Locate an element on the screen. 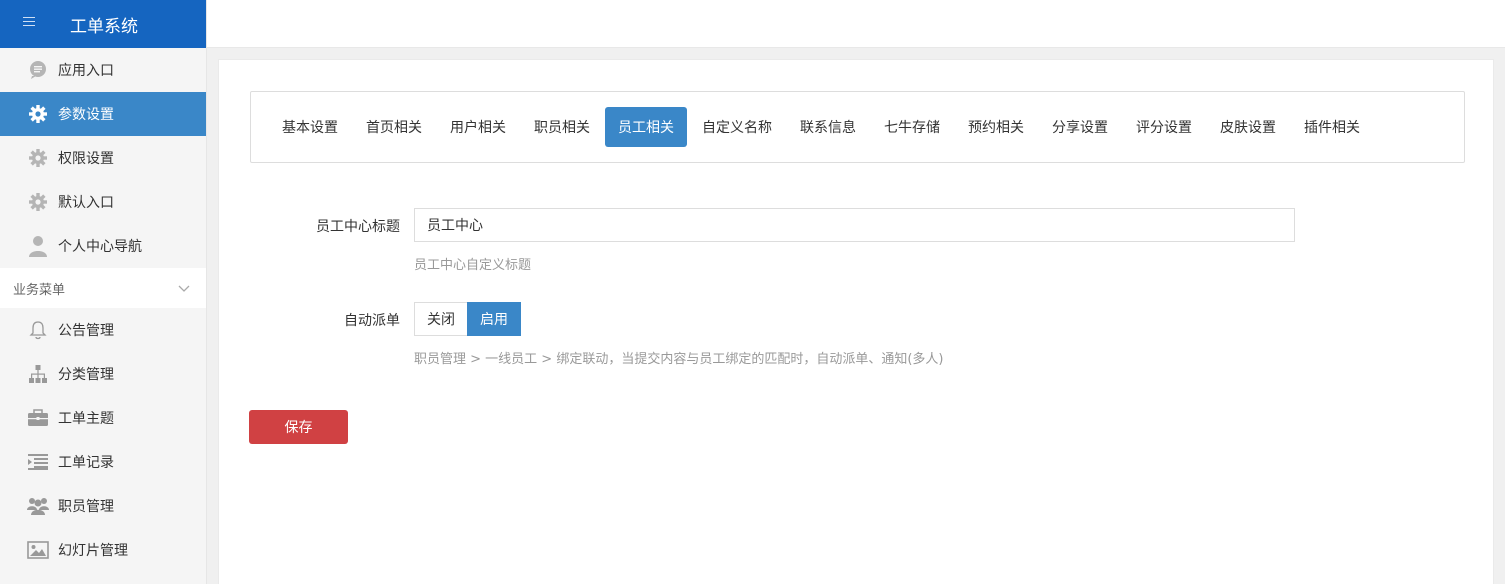 The width and height of the screenshot is (1505, 584). sidebar-item-slides: 幻灯片管理 is located at coordinates (103, 550).